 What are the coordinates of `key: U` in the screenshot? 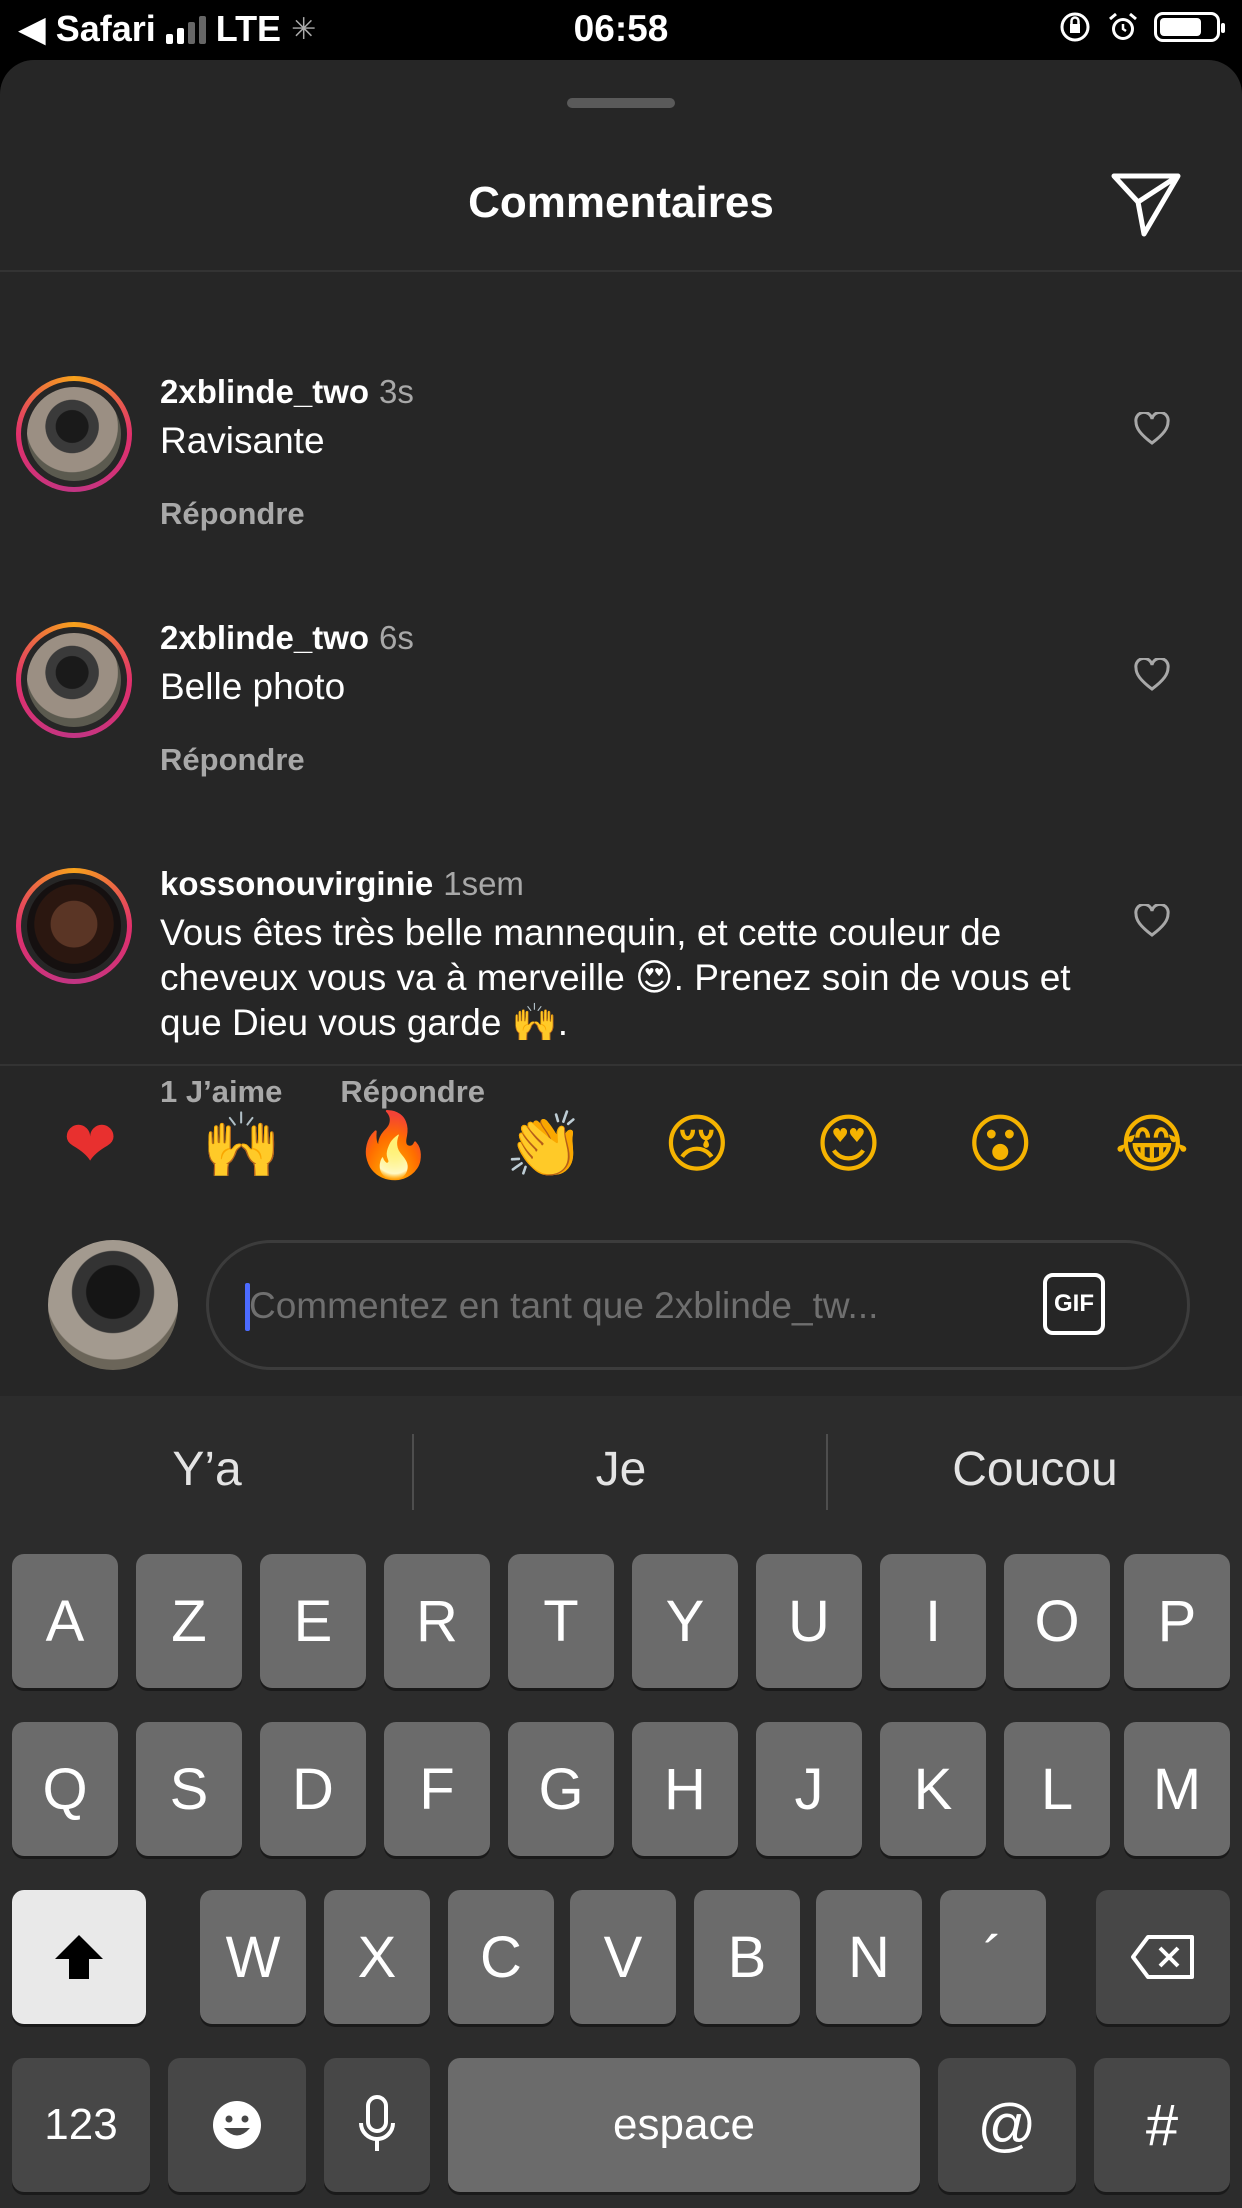 It's located at (809, 1621).